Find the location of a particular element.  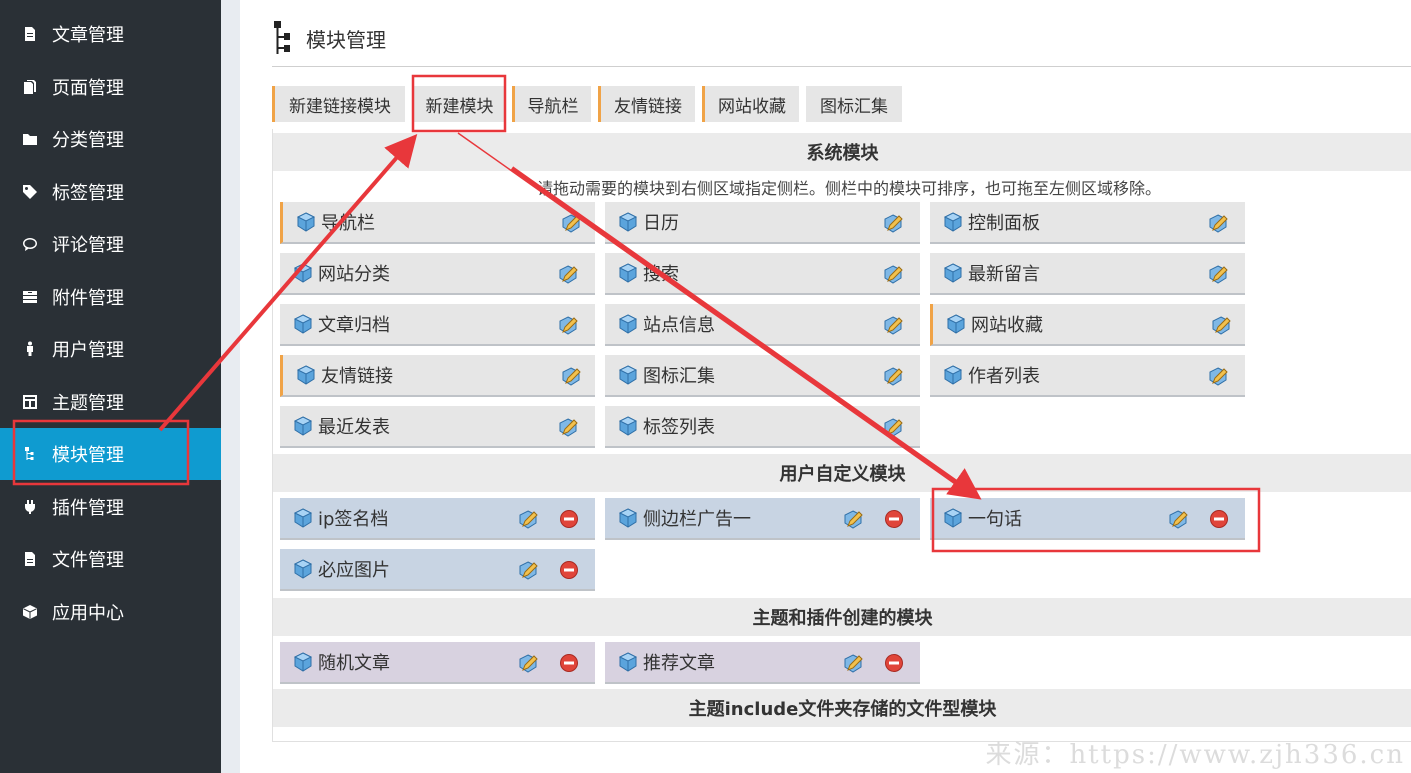

module-name: 推荐文章 is located at coordinates (679, 663).